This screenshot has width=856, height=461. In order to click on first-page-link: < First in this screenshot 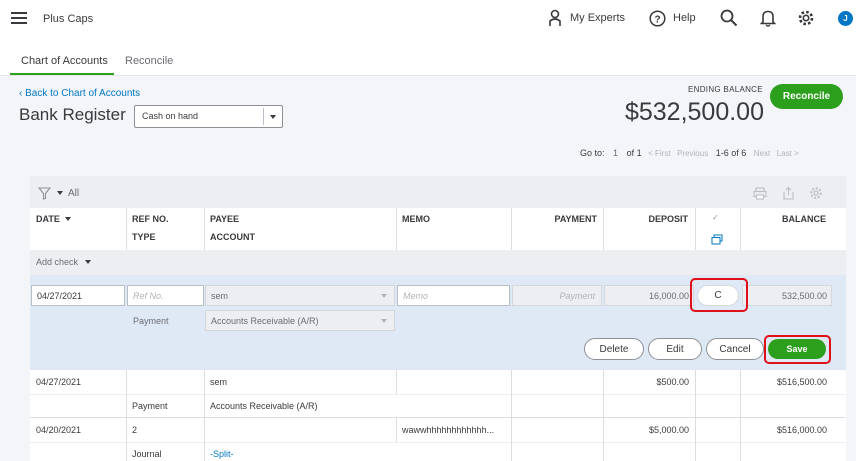, I will do `click(659, 153)`.